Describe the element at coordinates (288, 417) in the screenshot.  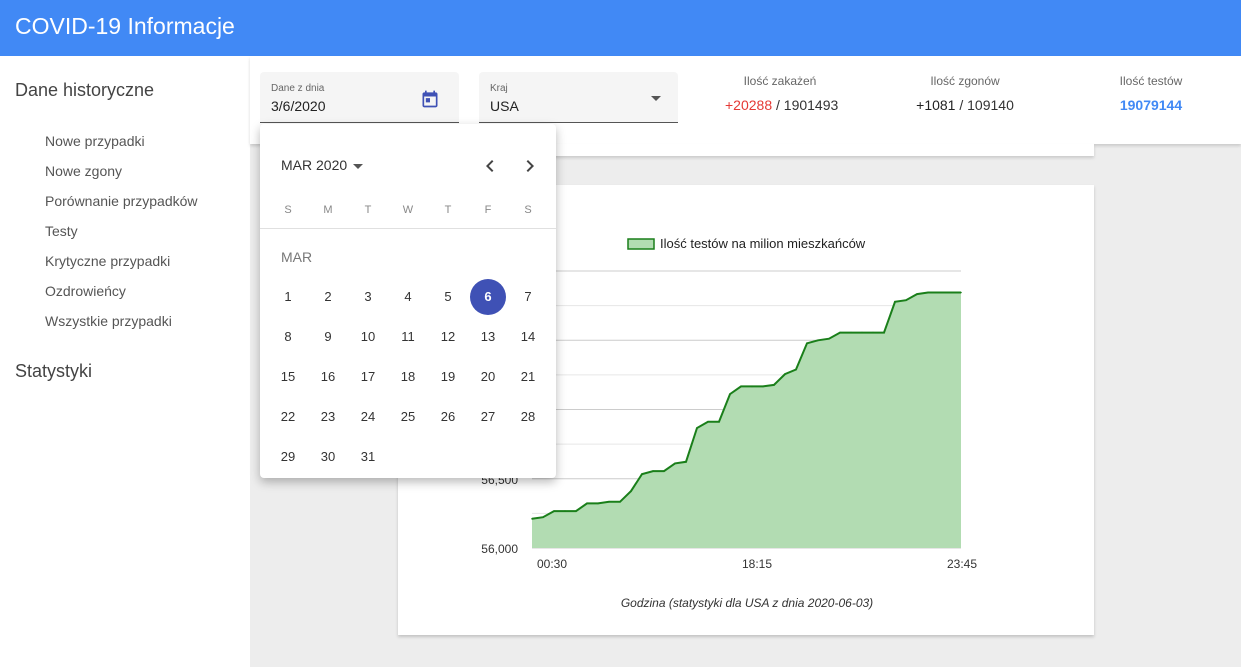
I see `calendar-day: 22` at that location.